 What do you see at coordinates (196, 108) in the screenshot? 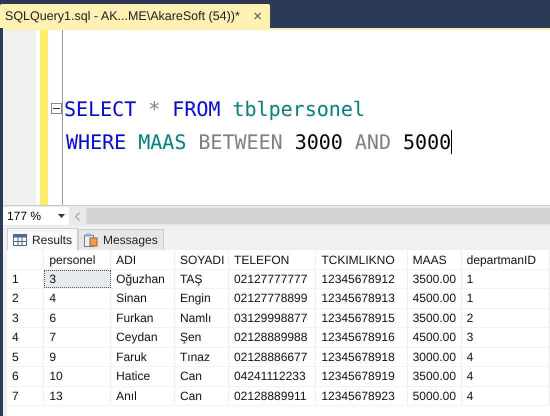
I see `code-token: FROM` at bounding box center [196, 108].